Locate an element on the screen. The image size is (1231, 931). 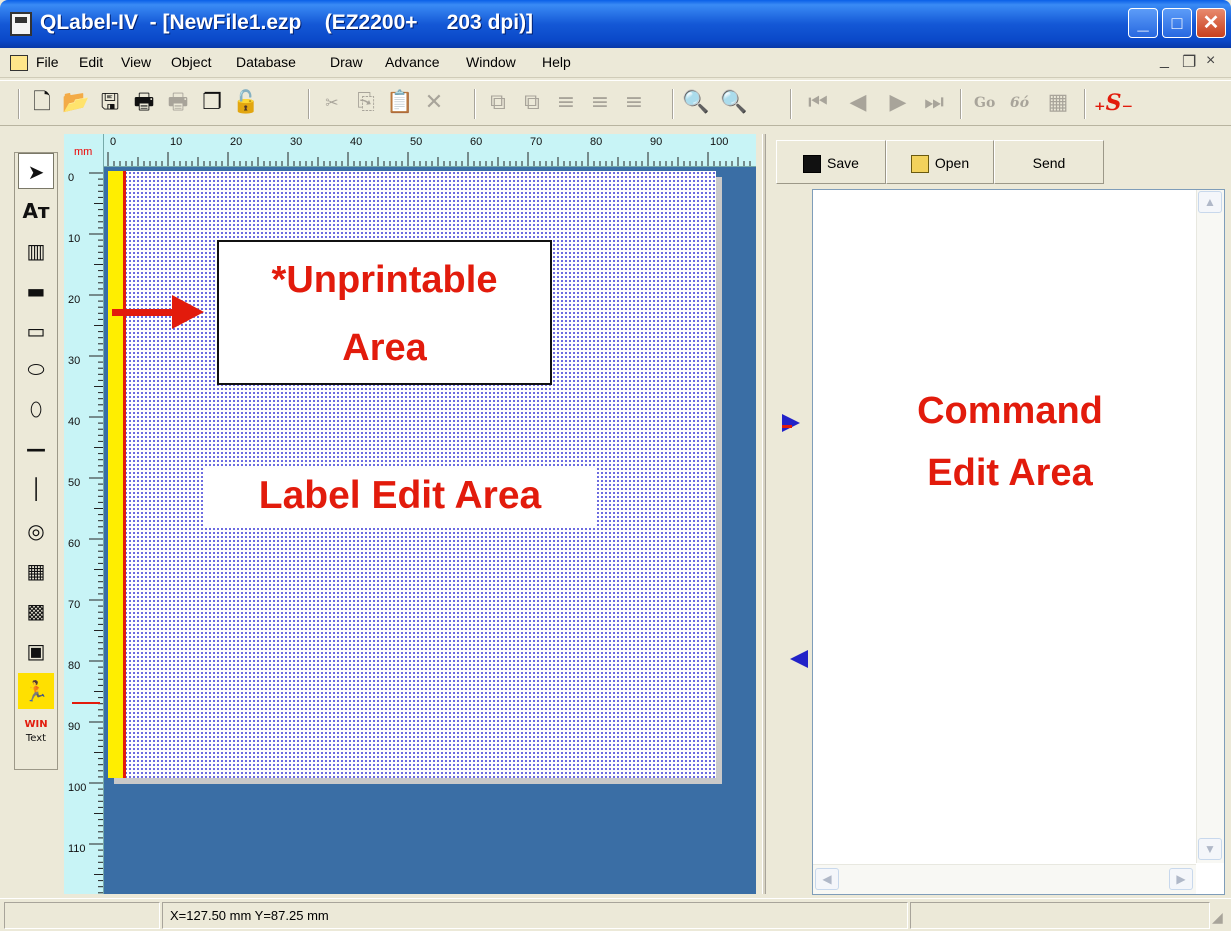
zoom-in-icon: 🔍 is located at coordinates (734, 103).